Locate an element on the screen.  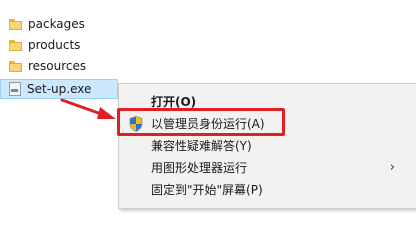
file-item-packages: packages is located at coordinates (42, 24).